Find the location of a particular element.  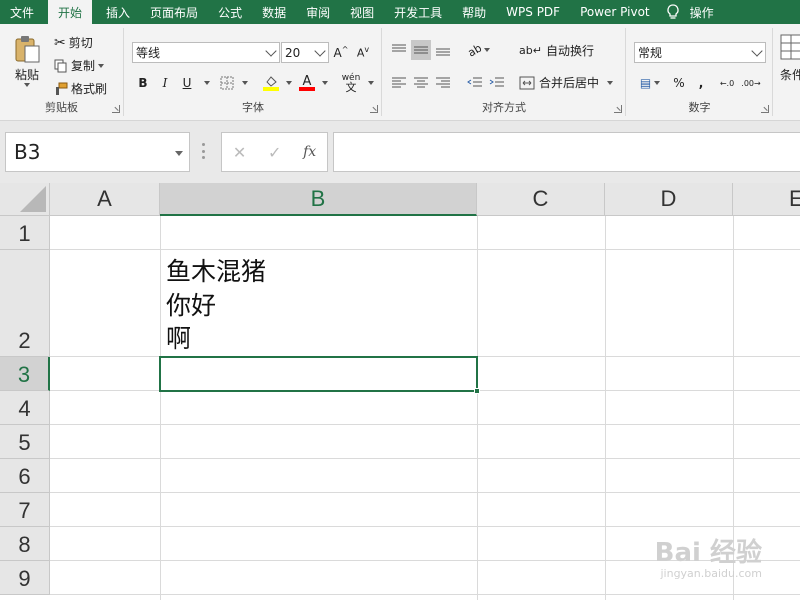

alignment-launcher-icon is located at coordinates (618, 109).